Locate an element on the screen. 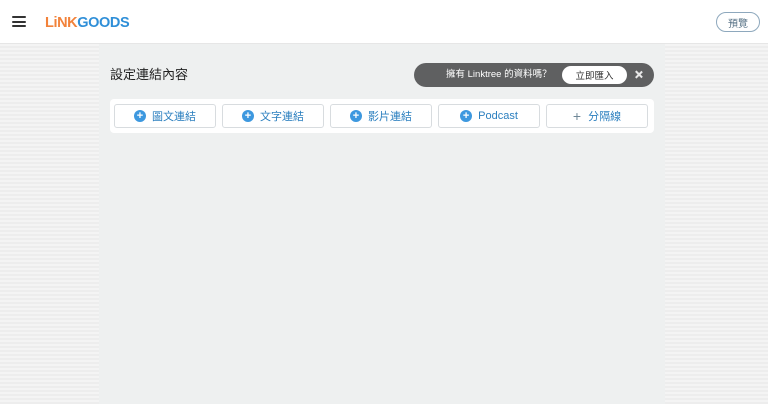 The width and height of the screenshot is (768, 404). menu-icon is located at coordinates (19, 21).